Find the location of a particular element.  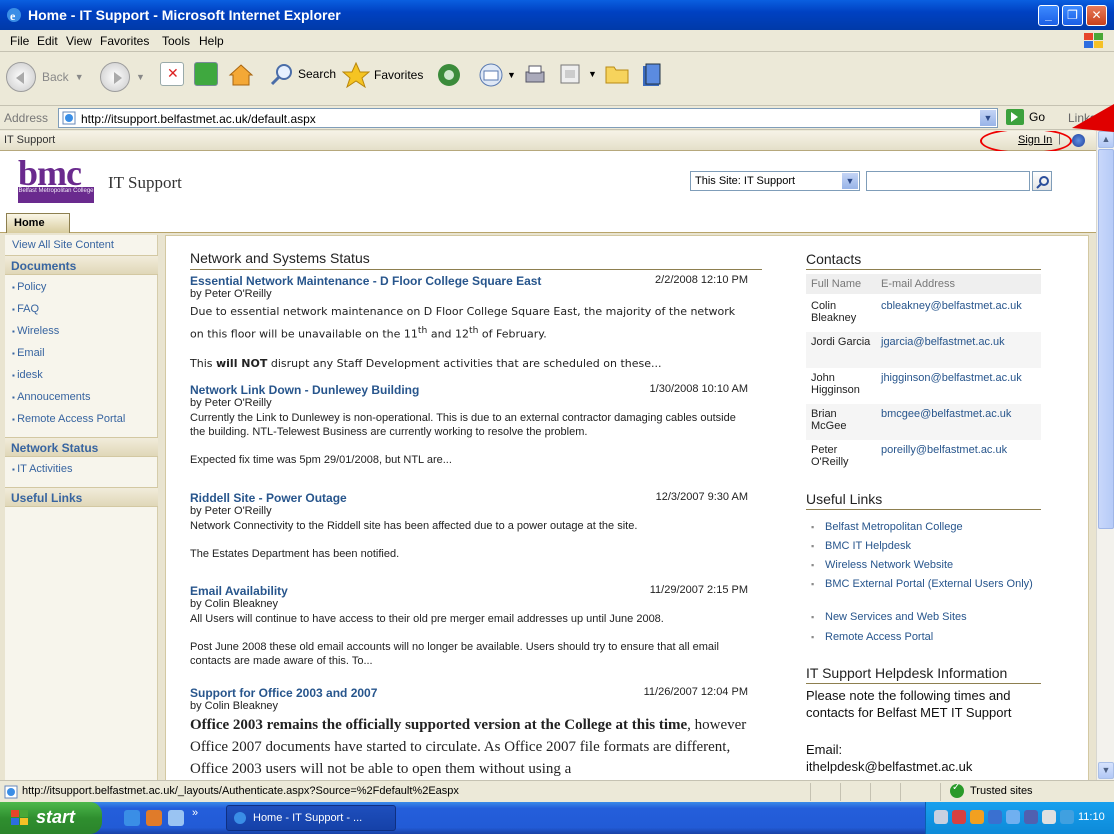

stop-button: ✕ is located at coordinates (172, 74).